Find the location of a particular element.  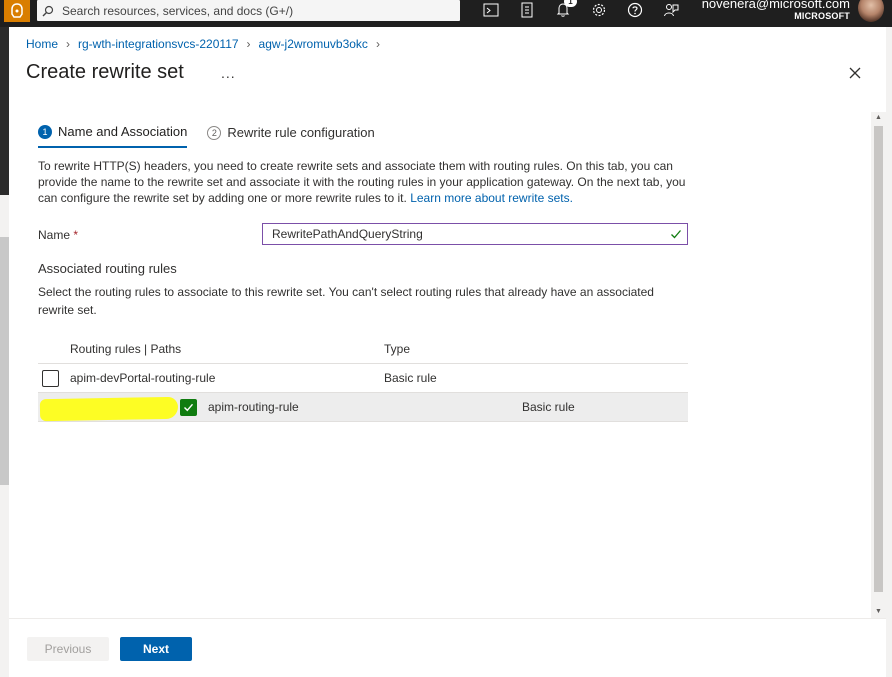

valid-check-icon is located at coordinates (676, 234).